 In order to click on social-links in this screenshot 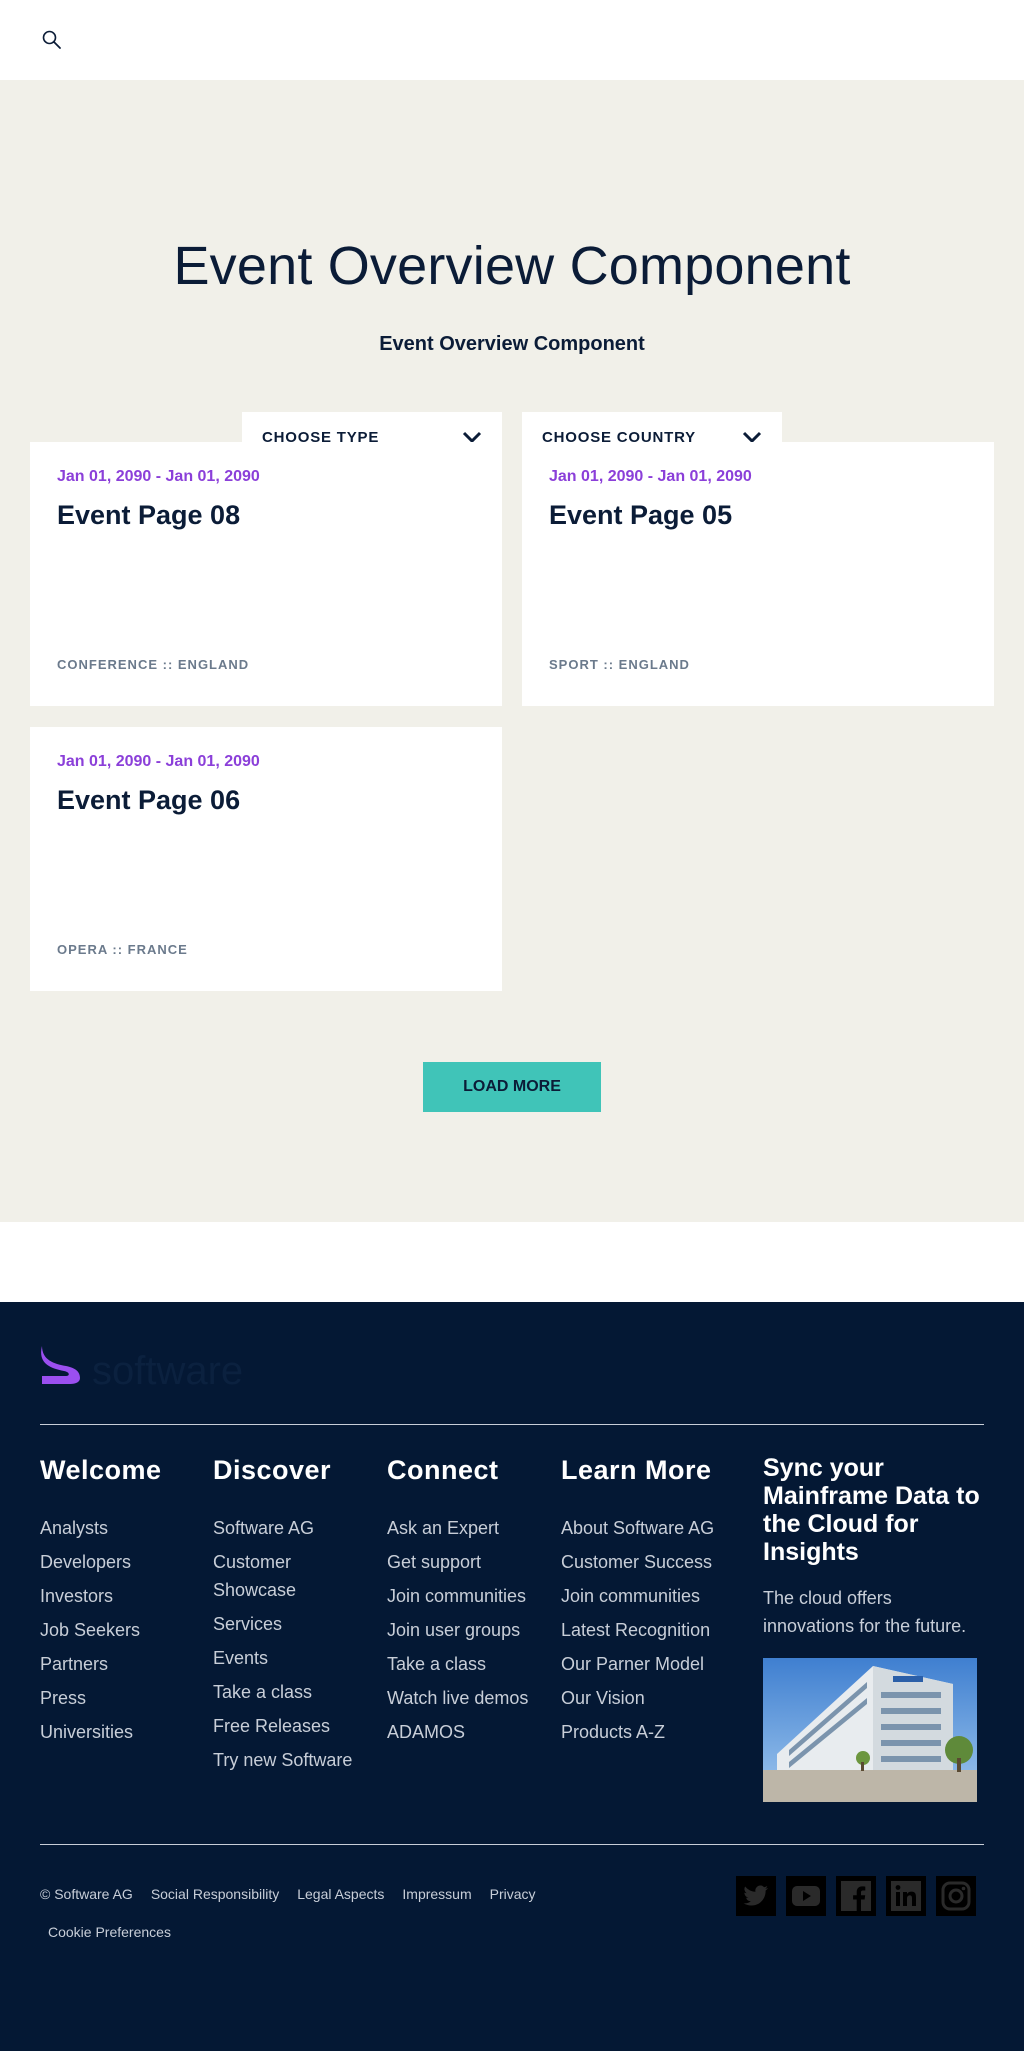, I will do `click(856, 1896)`.